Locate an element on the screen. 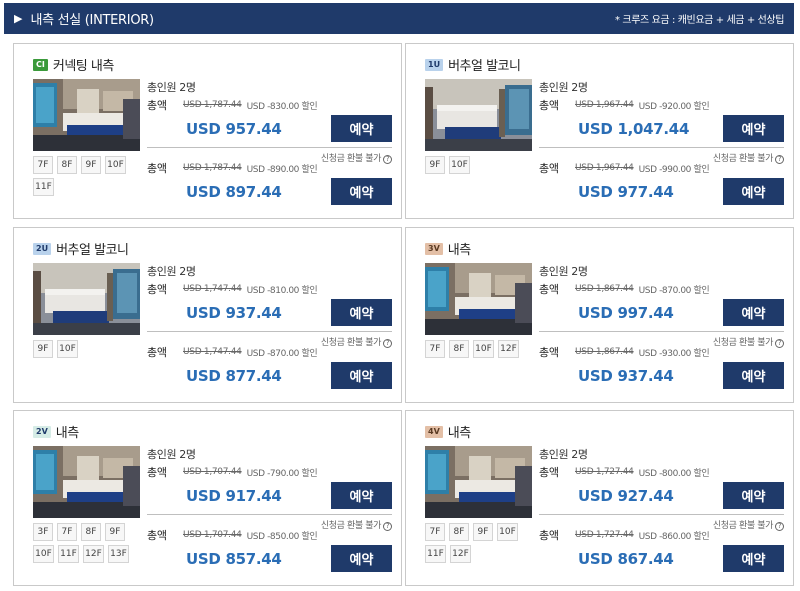 This screenshot has height=591, width=800. deck-list: 9F 10F is located at coordinates (475, 165).